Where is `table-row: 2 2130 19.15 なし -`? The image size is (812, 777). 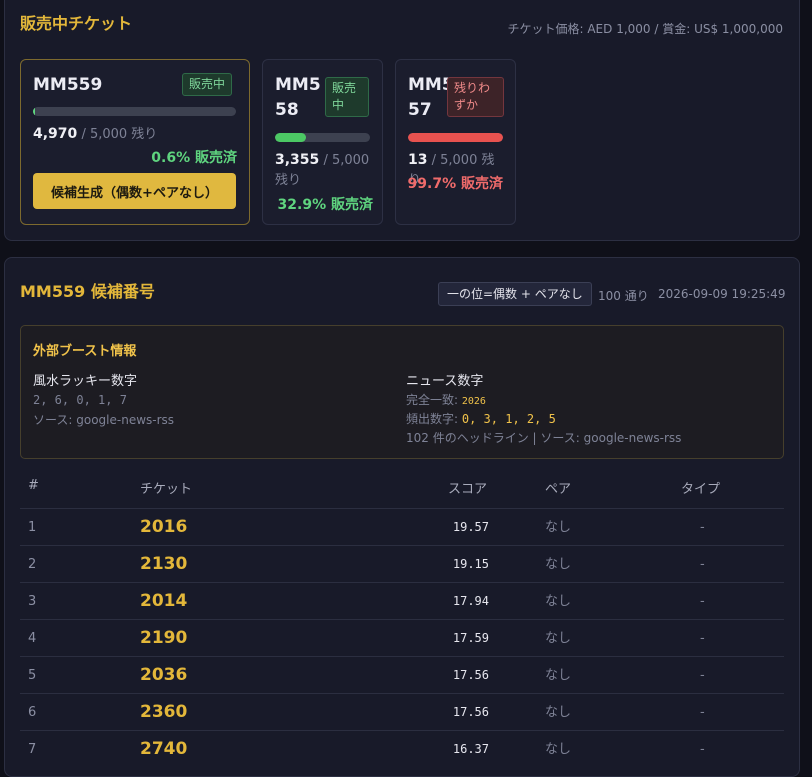 table-row: 2 2130 19.15 なし - is located at coordinates (402, 564).